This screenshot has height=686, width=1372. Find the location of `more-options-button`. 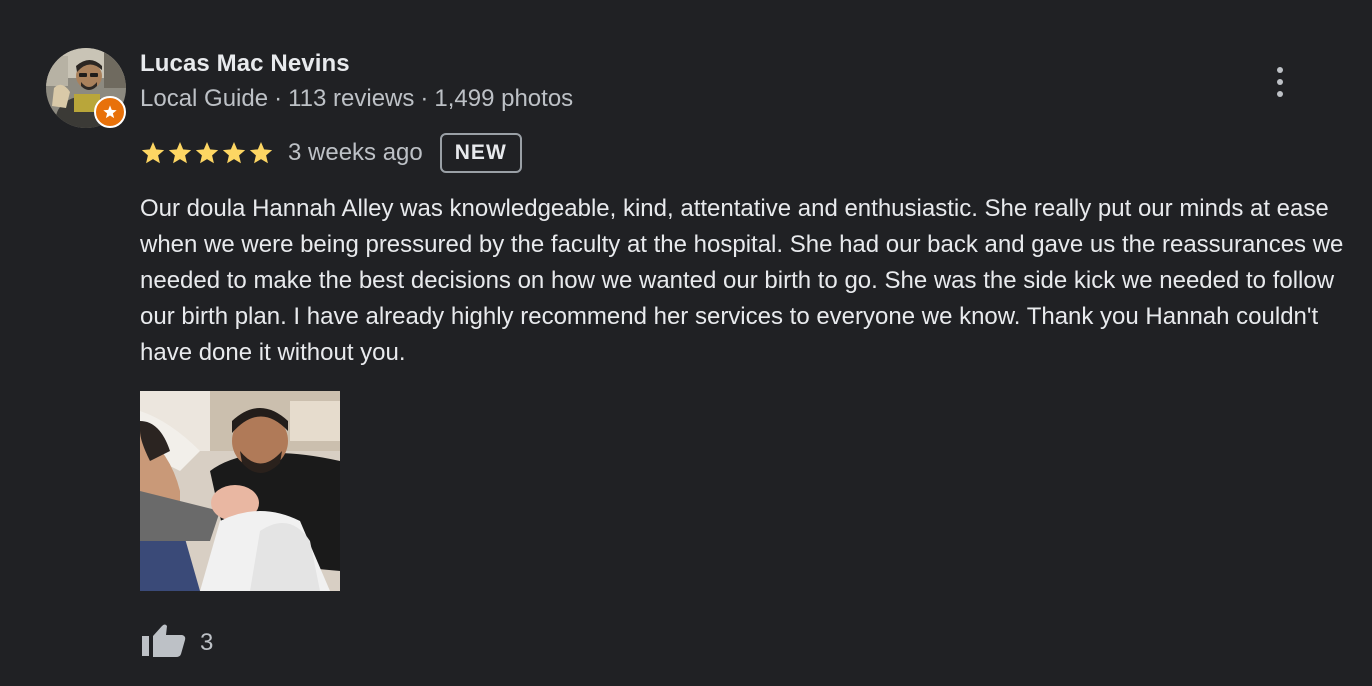

more-options-button is located at coordinates (1280, 82).